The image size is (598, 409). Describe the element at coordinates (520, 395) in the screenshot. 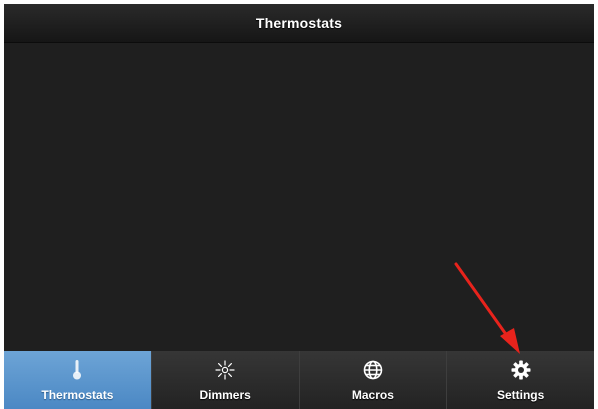

I see `tab-label: Settings` at that location.